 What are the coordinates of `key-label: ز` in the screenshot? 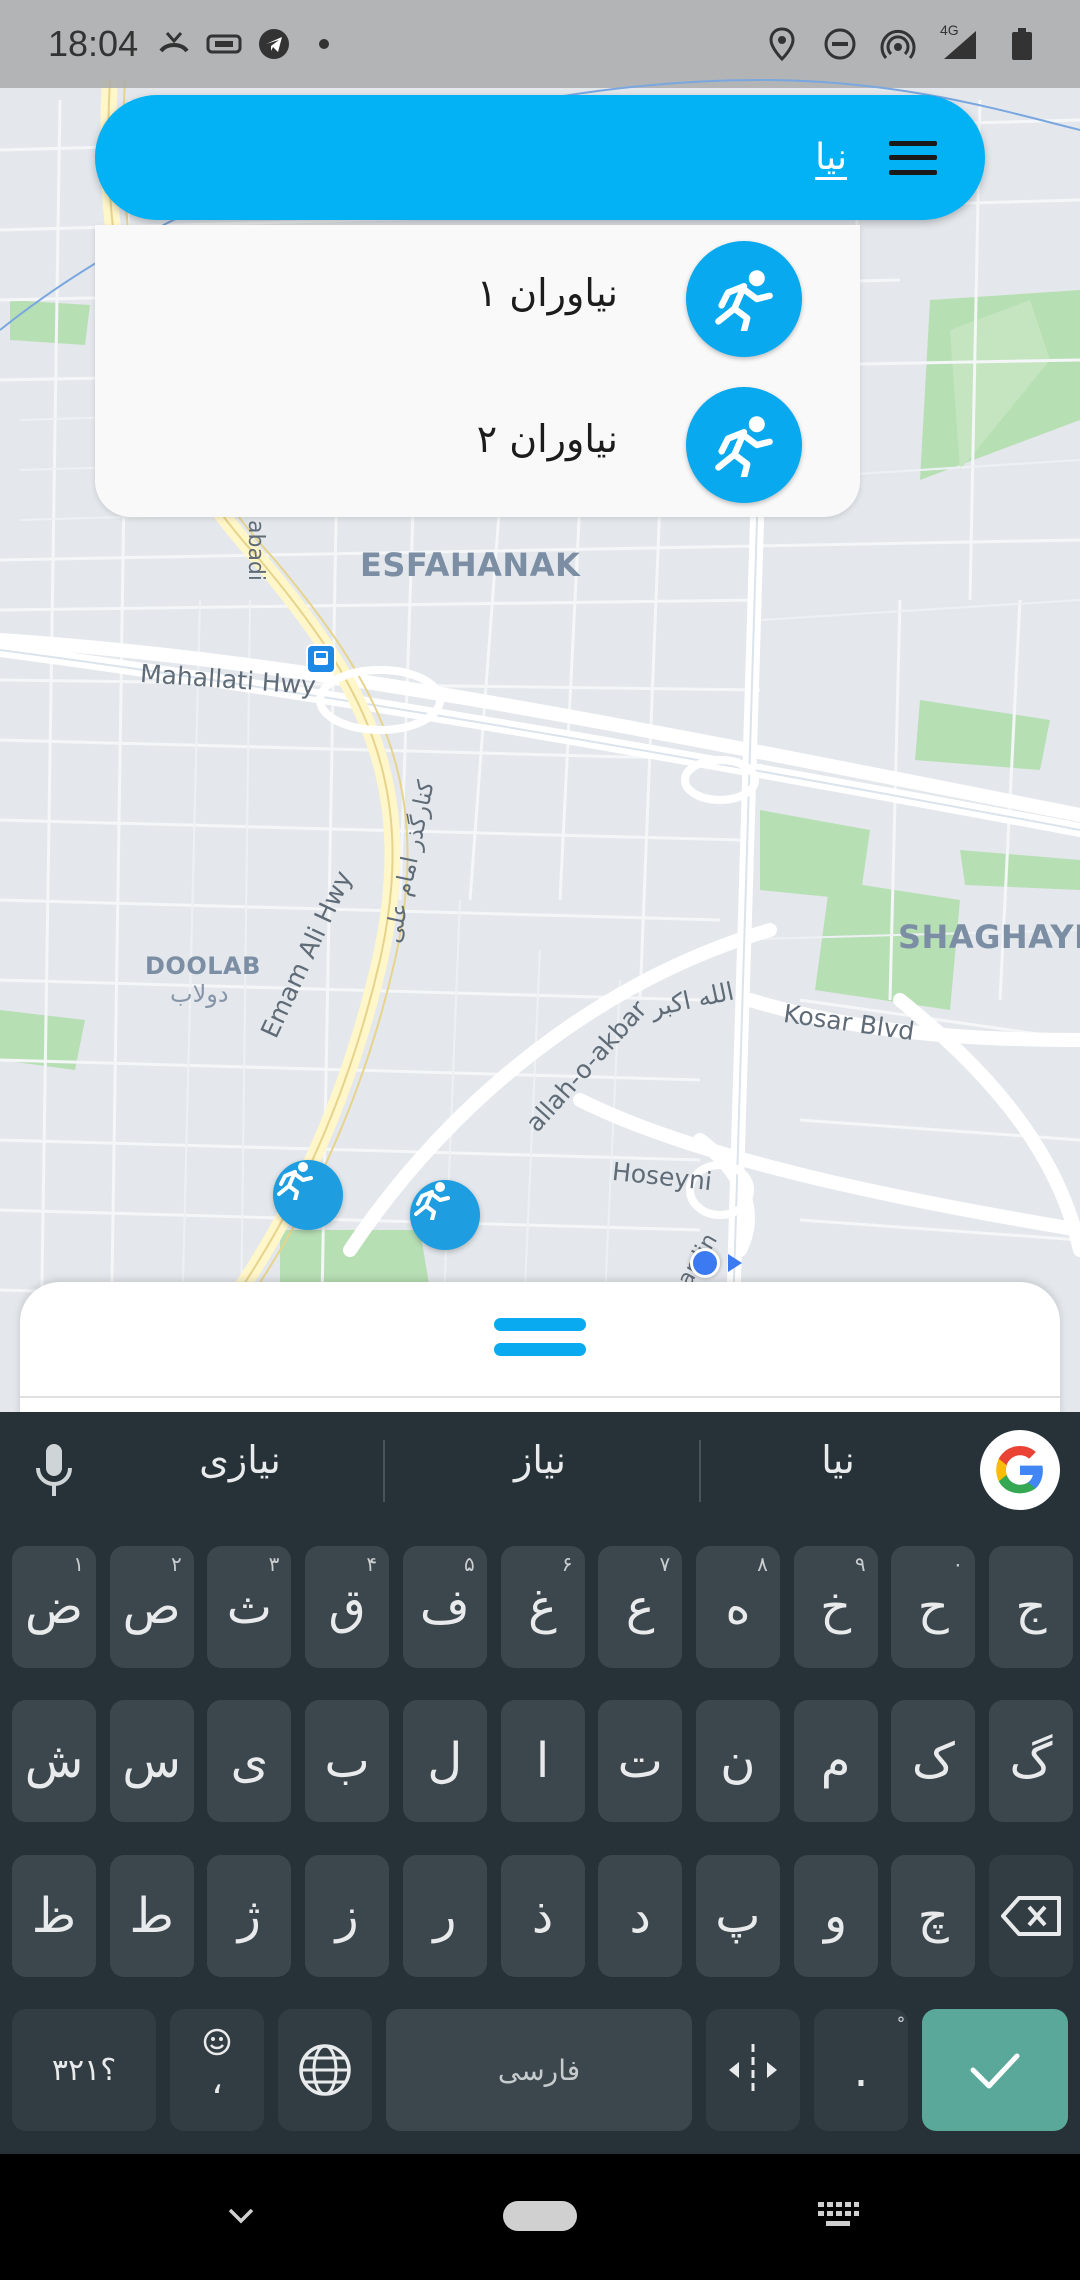 It's located at (347, 1916).